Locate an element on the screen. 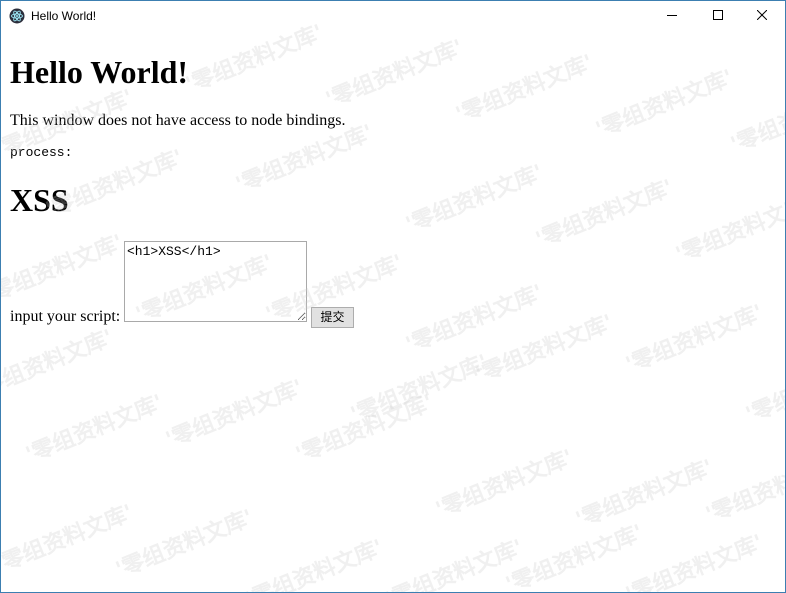 The width and height of the screenshot is (786, 593). submit-button: 提交 is located at coordinates (332, 317).